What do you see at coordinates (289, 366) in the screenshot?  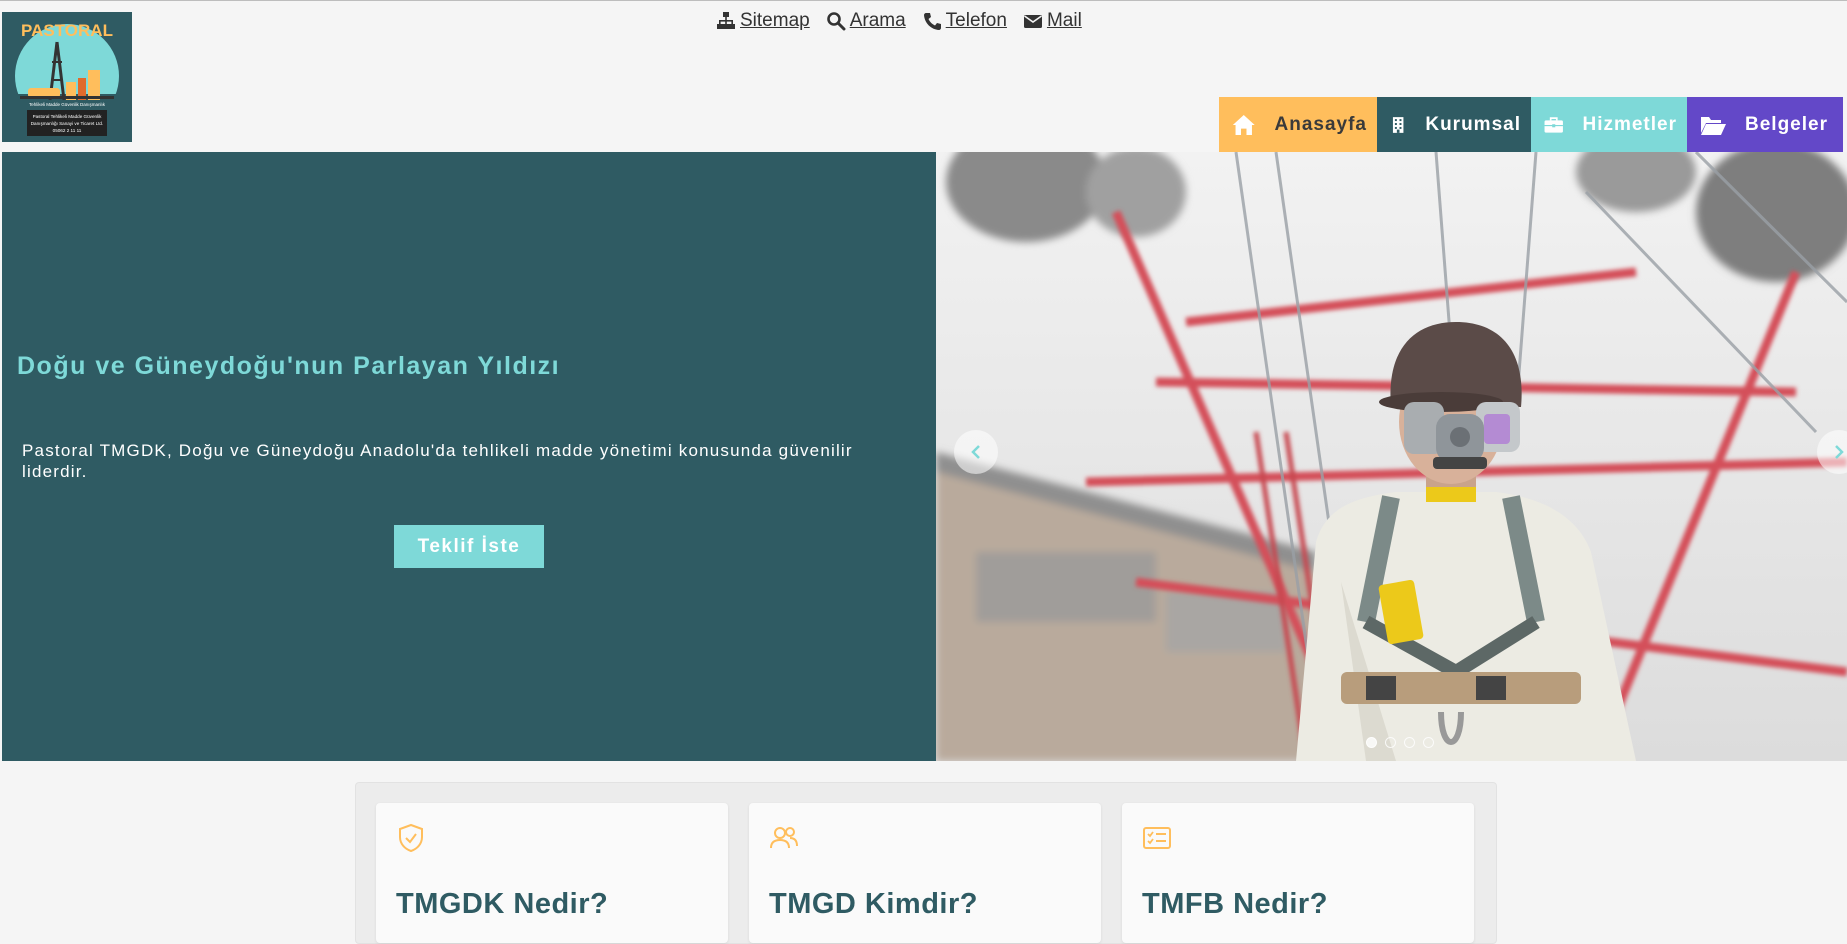 I see `hero-title: Doğu ve Güneydoğu'nun Parlayan Yıldızı` at bounding box center [289, 366].